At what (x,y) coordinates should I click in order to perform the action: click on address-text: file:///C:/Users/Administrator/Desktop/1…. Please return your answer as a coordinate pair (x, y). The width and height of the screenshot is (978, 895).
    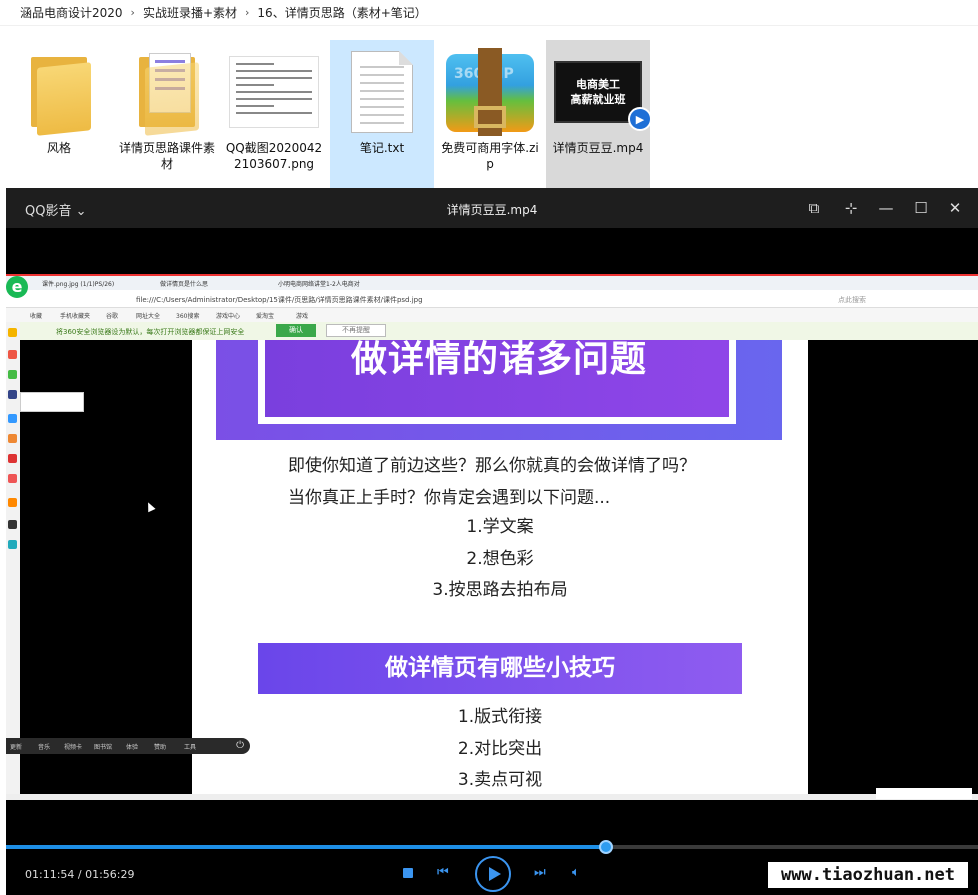
    Looking at the image, I should click on (279, 300).